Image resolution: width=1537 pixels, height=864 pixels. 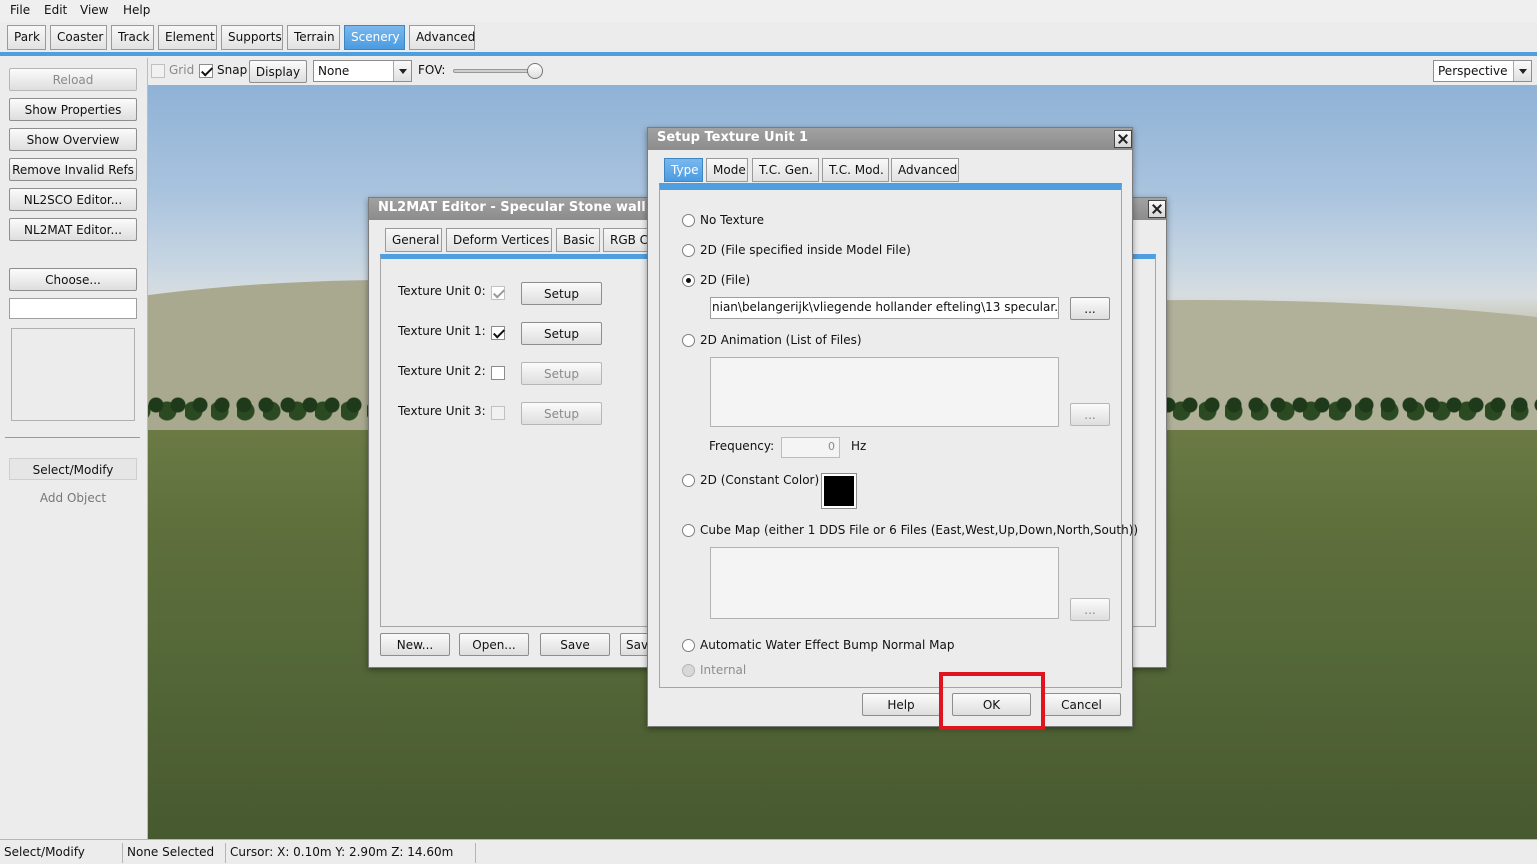 What do you see at coordinates (688, 645) in the screenshot?
I see `water-effect-radio` at bounding box center [688, 645].